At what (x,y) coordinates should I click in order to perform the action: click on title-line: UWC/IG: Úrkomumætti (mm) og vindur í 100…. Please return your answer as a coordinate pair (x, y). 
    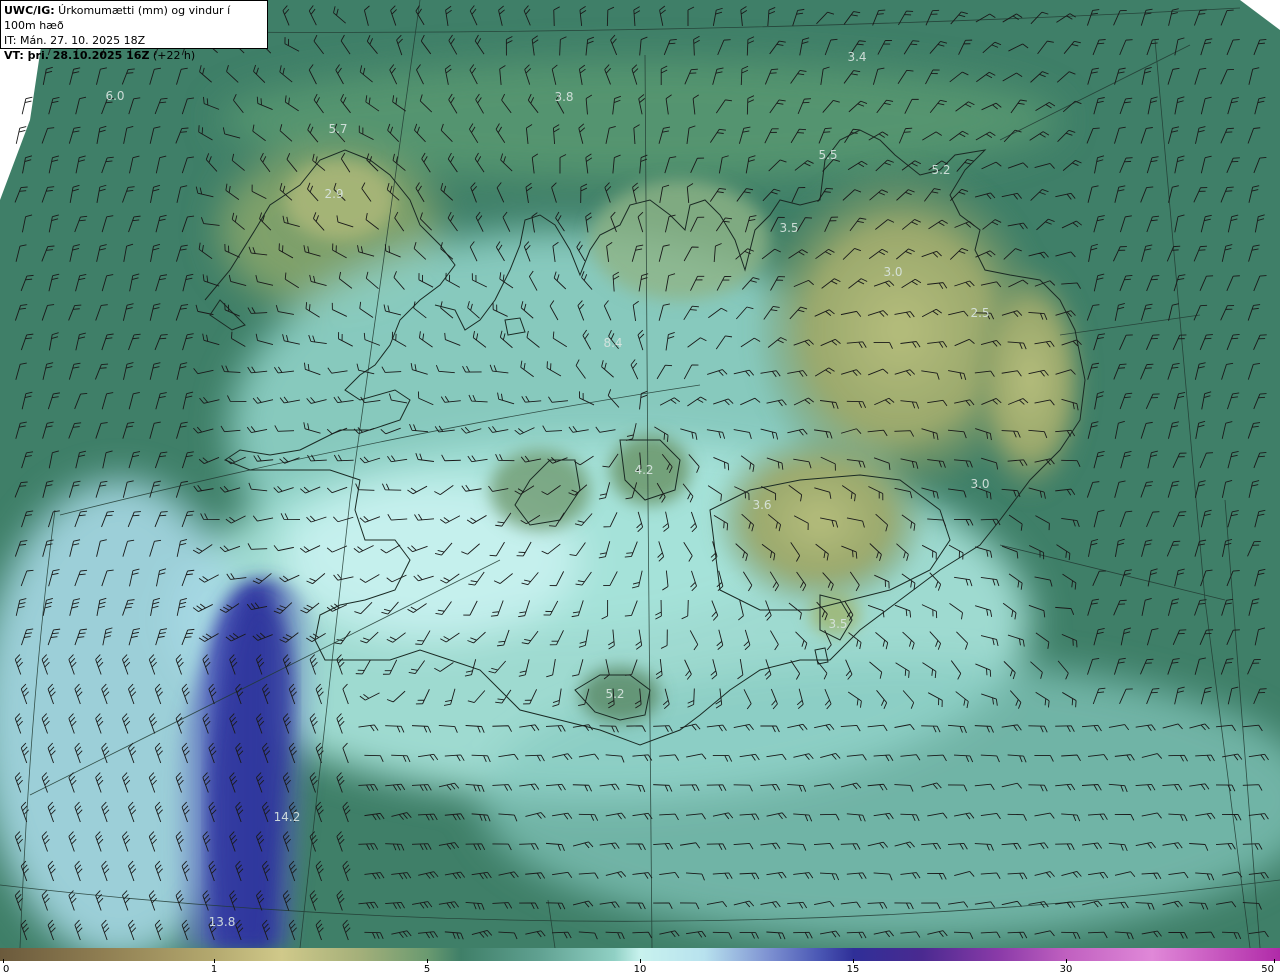
    Looking at the image, I should click on (134, 18).